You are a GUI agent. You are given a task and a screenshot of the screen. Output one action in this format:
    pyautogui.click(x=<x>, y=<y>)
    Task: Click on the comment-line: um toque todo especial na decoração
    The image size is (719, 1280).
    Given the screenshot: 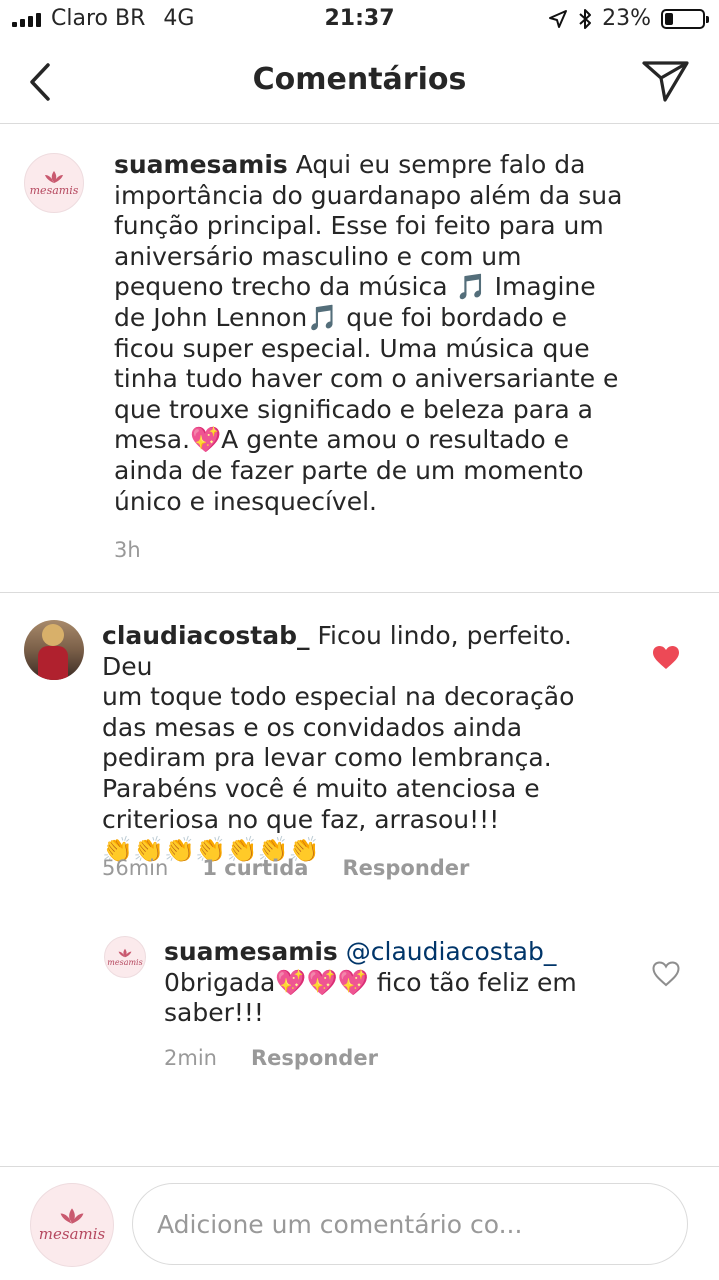 What is the action you would take?
    pyautogui.click(x=338, y=697)
    